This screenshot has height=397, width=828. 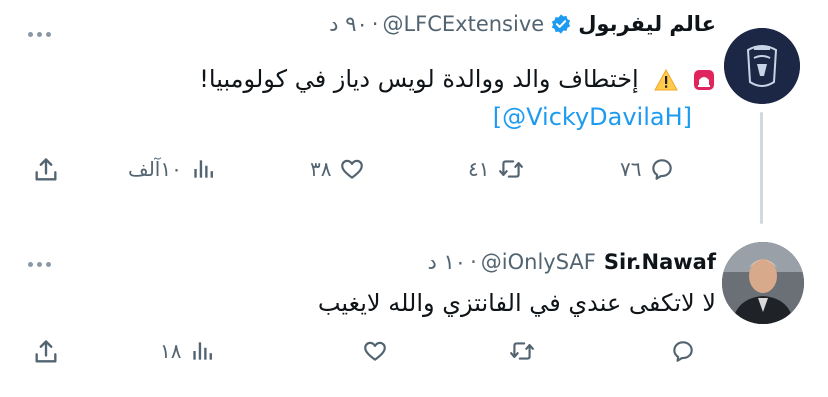 I want to click on views-count: ١٠آلف, so click(x=155, y=169).